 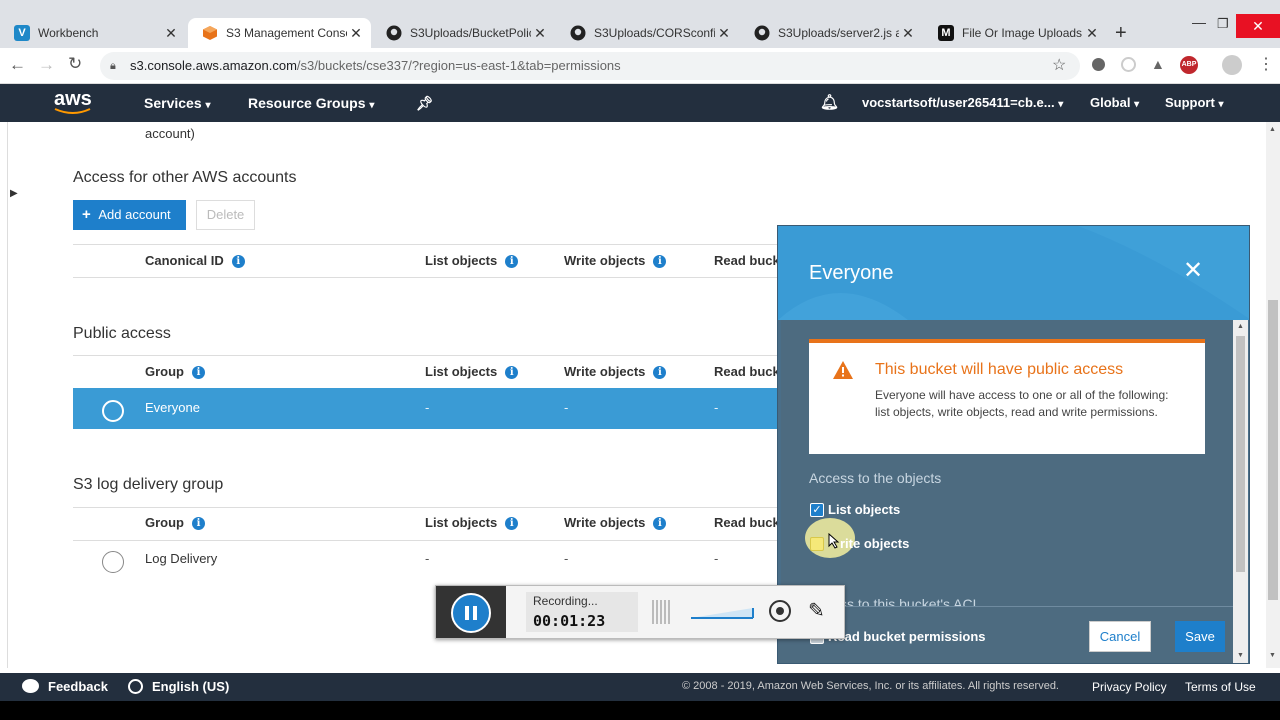 I want to click on resource-groups-menu: Resource Groups ▾, so click(x=311, y=103).